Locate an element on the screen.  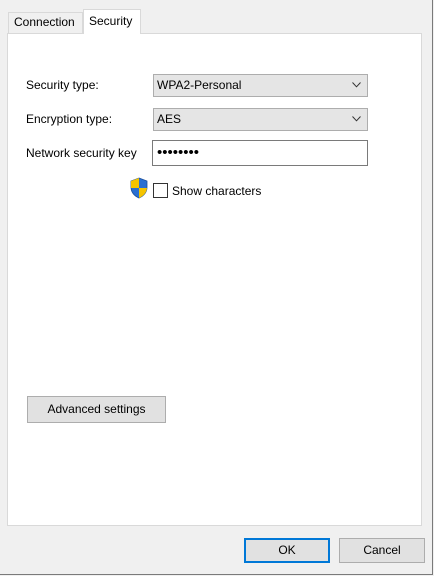
security-type-label: Security type: is located at coordinates (62, 85).